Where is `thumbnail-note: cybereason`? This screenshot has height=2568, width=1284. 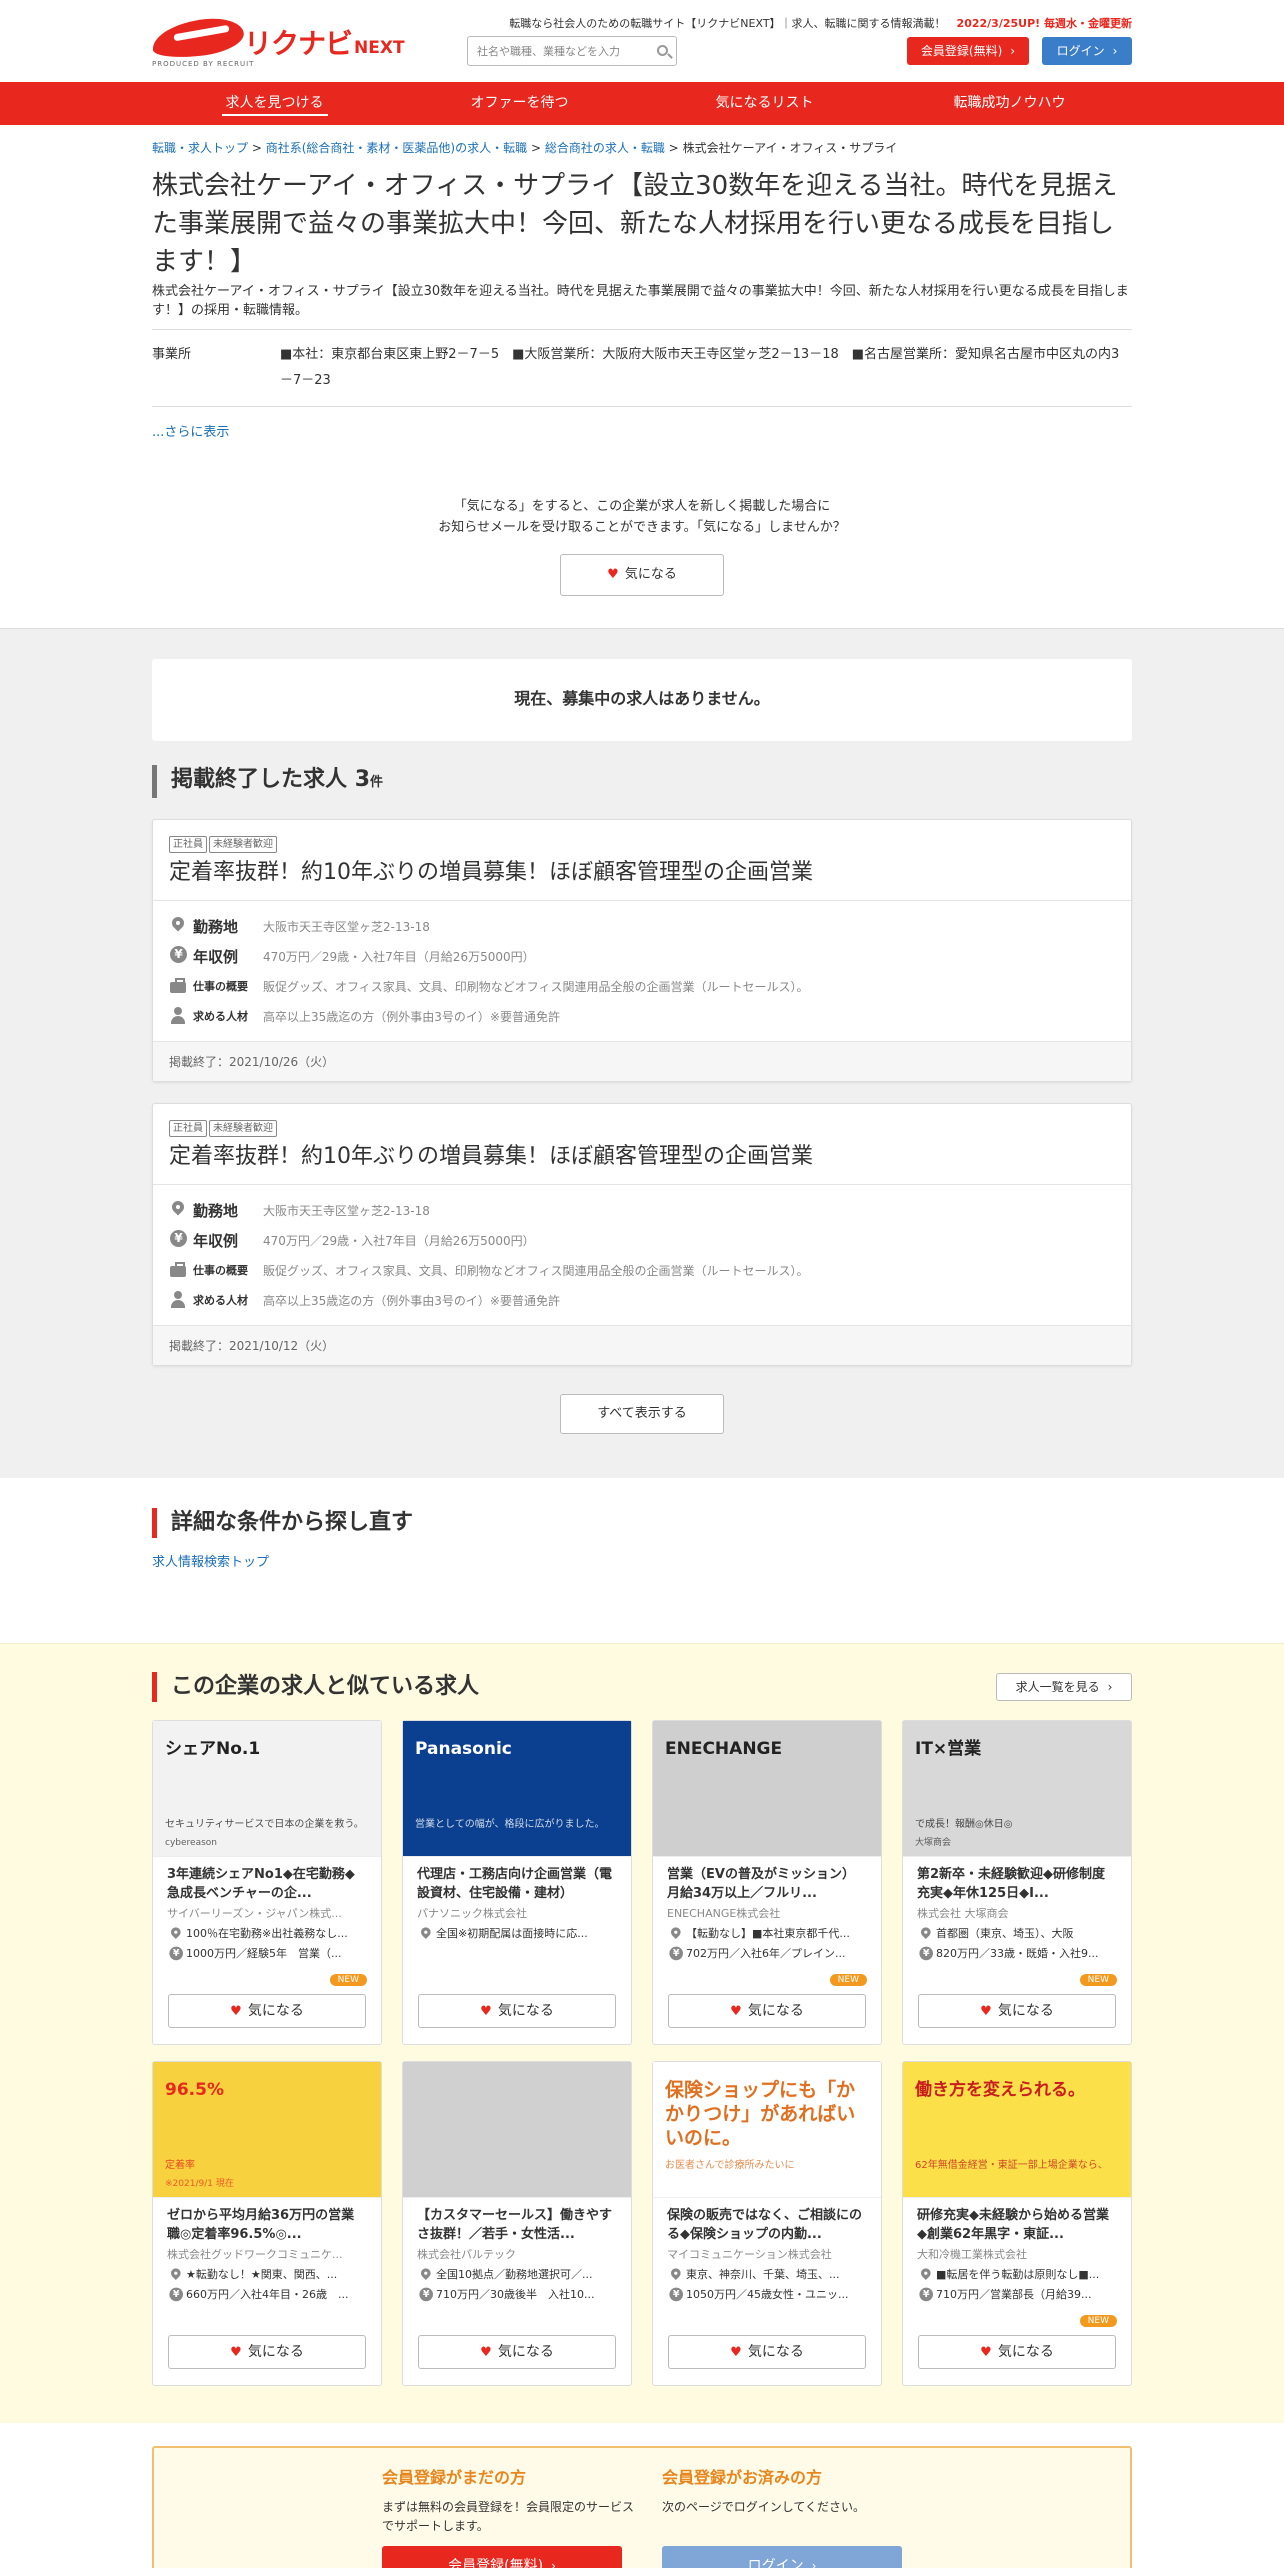 thumbnail-note: cybereason is located at coordinates (191, 1843).